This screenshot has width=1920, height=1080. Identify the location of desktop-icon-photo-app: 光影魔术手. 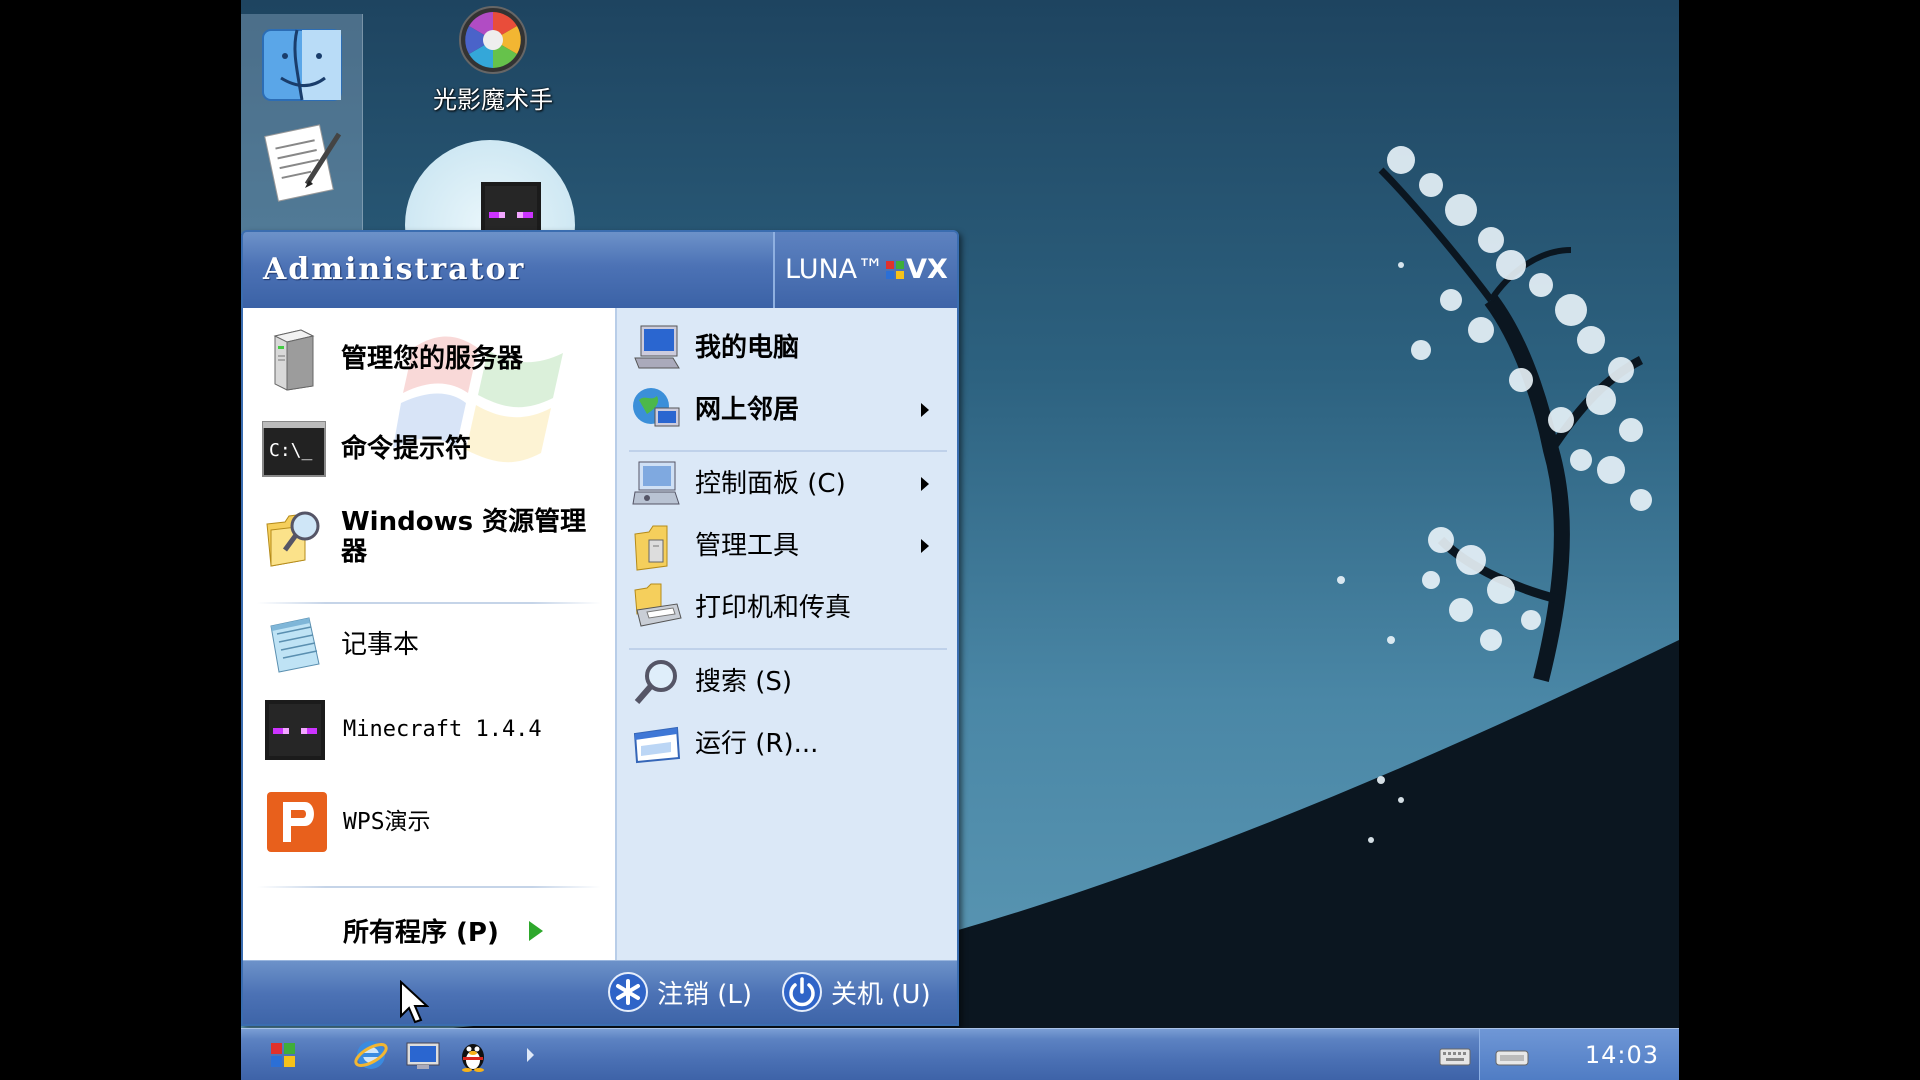
(493, 59).